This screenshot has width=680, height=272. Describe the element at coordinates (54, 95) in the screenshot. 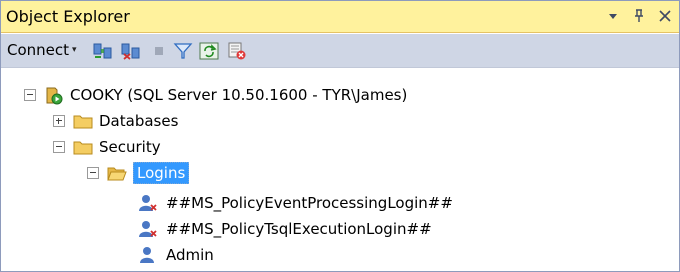

I see `server-running-icon` at that location.